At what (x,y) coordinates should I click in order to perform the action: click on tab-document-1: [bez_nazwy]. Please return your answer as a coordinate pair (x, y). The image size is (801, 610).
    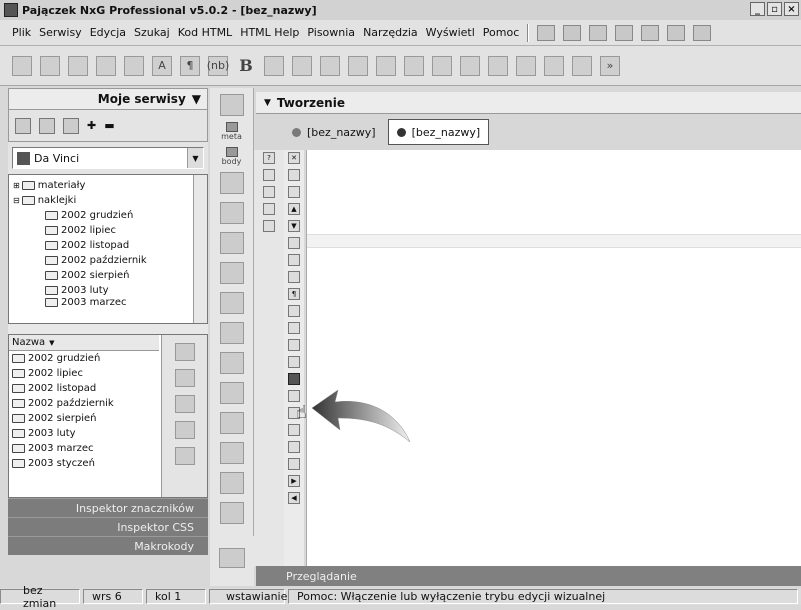
    Looking at the image, I should click on (334, 132).